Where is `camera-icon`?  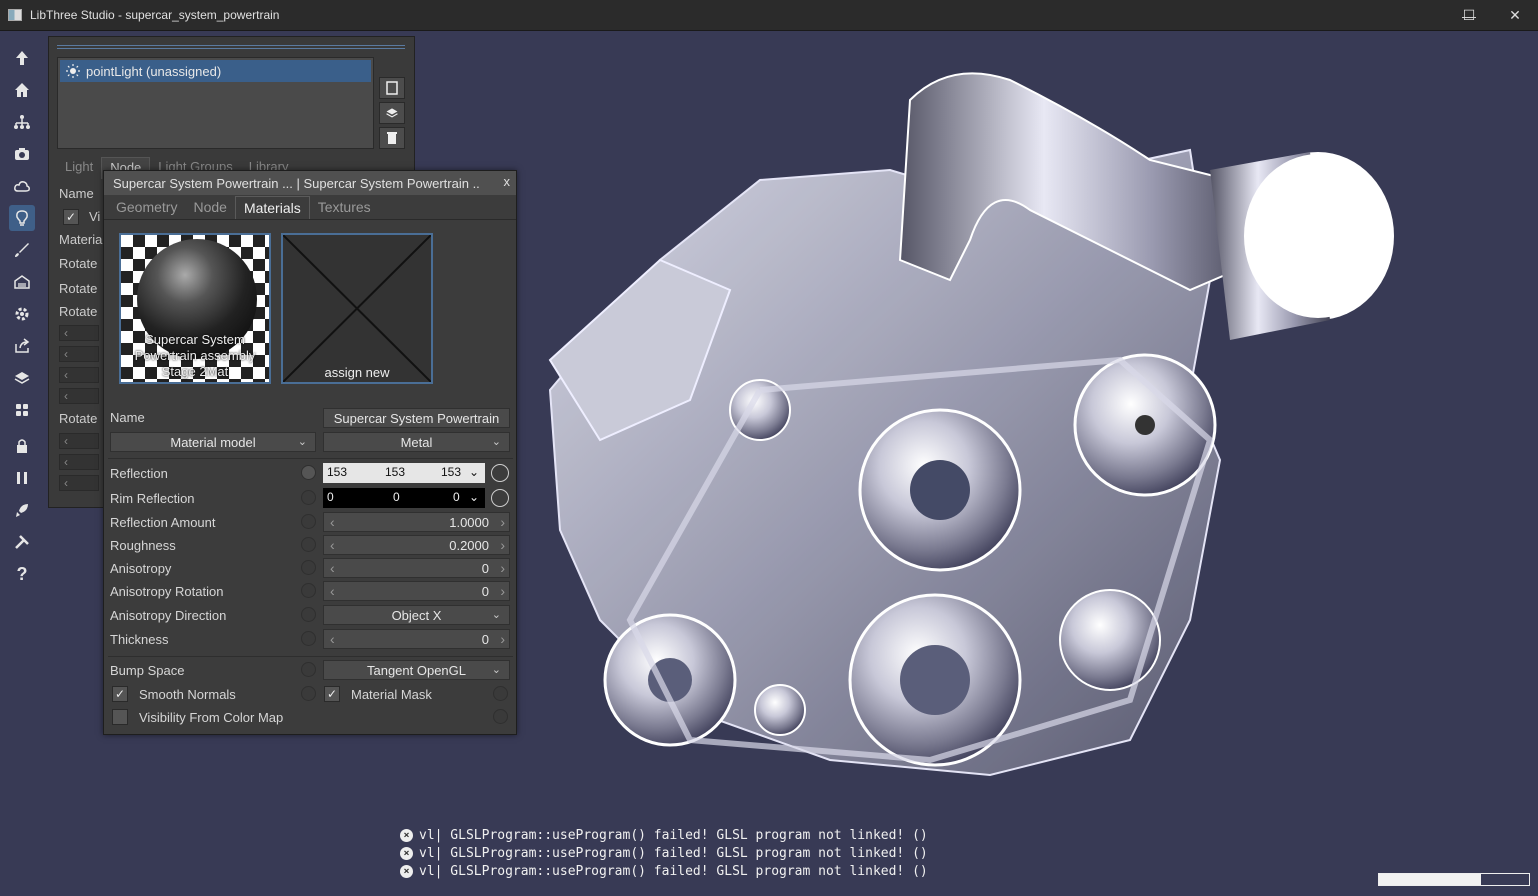
camera-icon is located at coordinates (22, 154).